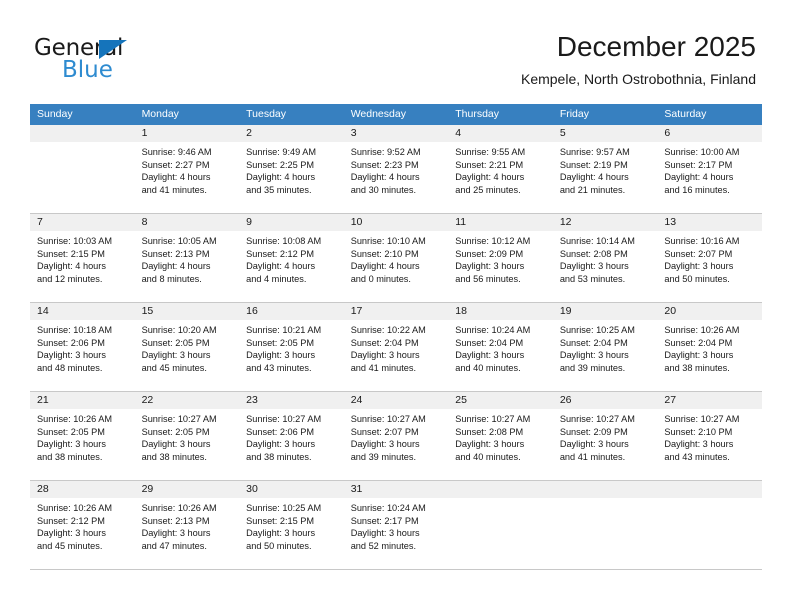 This screenshot has height=612, width=792. I want to click on day-detail-line: and 16 minutes., so click(697, 189).